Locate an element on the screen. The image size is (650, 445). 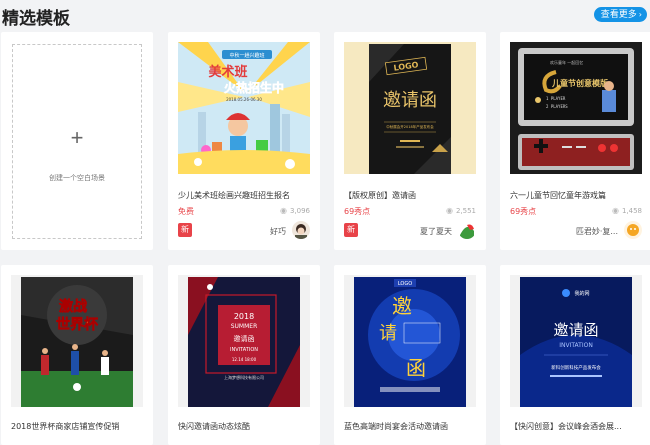
poster-logo-text: LOGO is located at coordinates (405, 284).